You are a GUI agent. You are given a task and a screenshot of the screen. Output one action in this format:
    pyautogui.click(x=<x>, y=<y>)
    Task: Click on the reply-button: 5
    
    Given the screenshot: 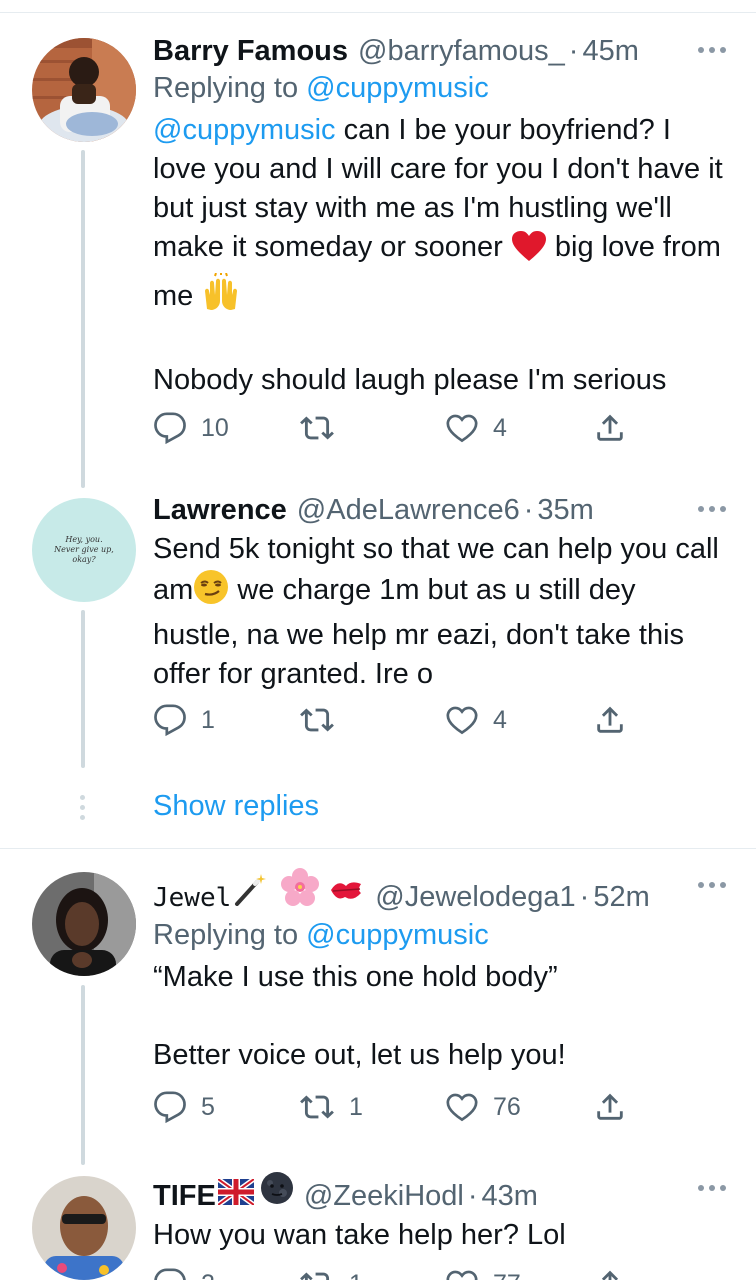 What is the action you would take?
    pyautogui.click(x=184, y=1107)
    